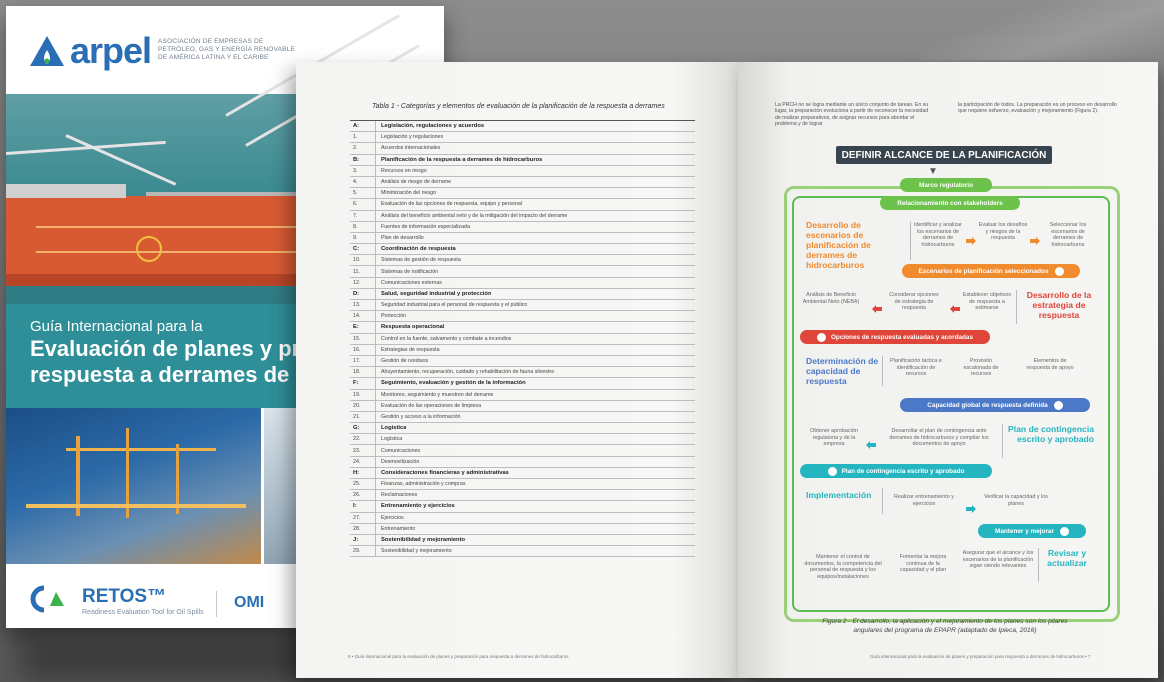 This screenshot has height=682, width=1164. What do you see at coordinates (363, 316) in the screenshot?
I see `row-id: 14.` at bounding box center [363, 316].